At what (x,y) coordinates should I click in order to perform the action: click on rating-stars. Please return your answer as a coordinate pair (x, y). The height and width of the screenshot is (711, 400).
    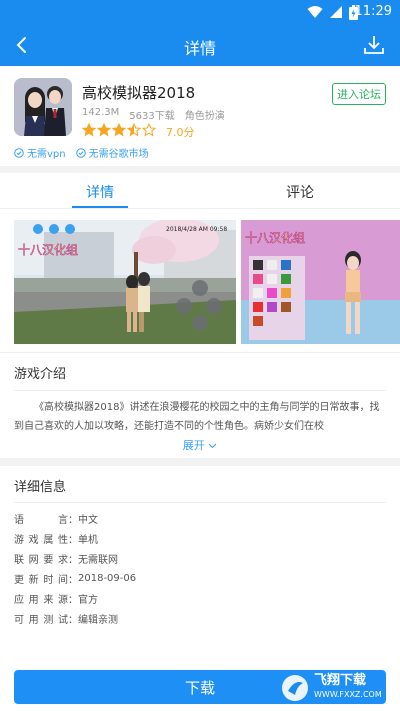
    Looking at the image, I should click on (119, 130).